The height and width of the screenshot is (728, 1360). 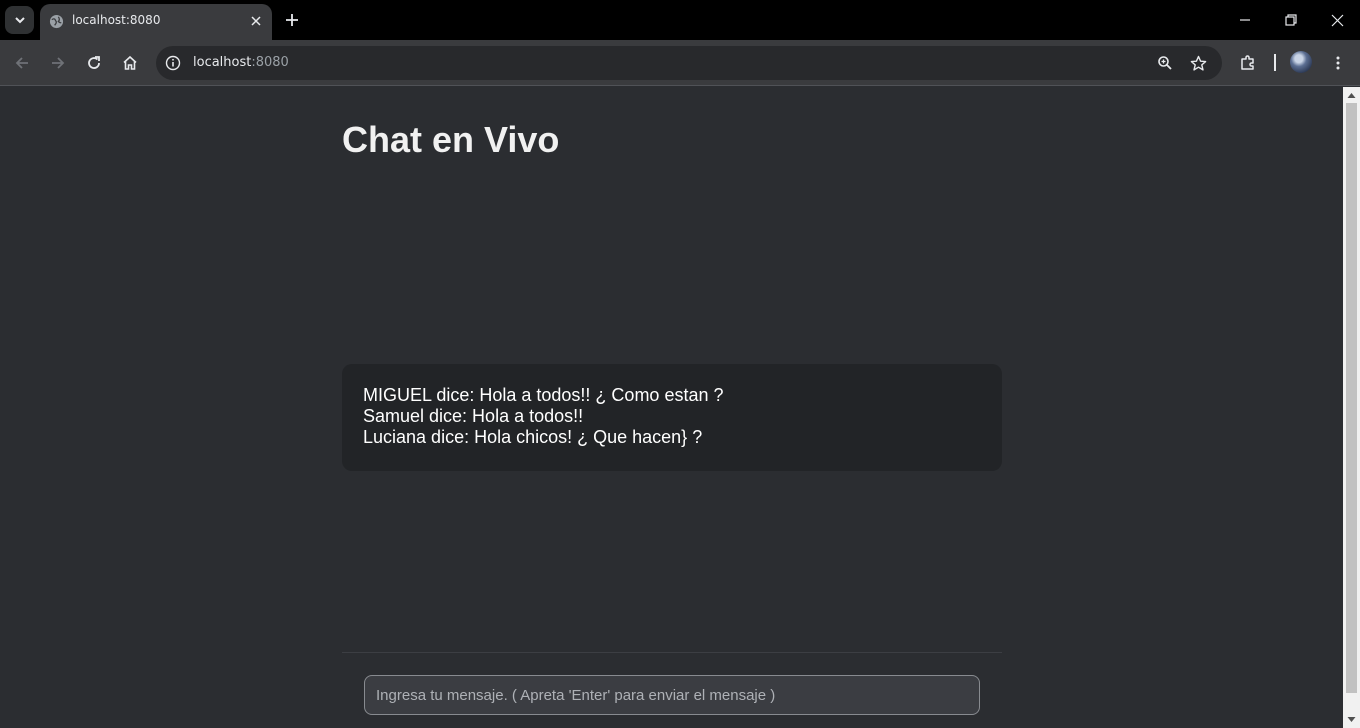 I want to click on star-icon, so click(x=1198, y=63).